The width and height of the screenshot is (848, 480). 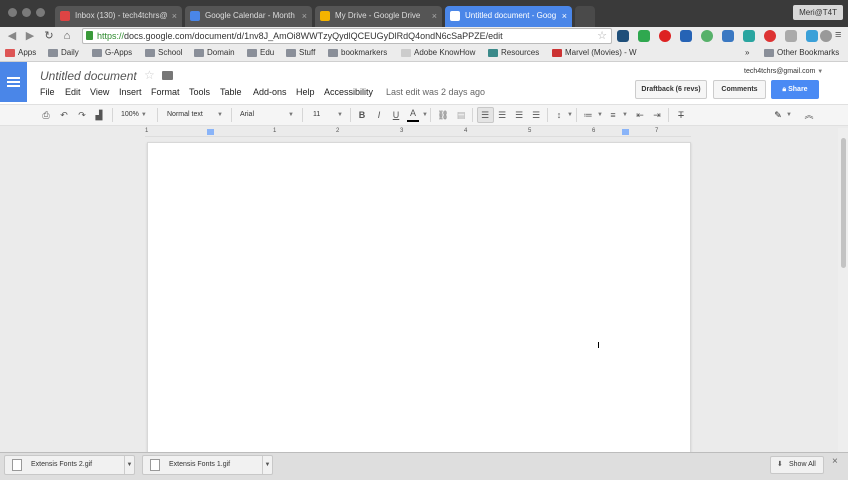 What do you see at coordinates (671, 89) in the screenshot?
I see `draftback-button: Draftback (6 revs)` at bounding box center [671, 89].